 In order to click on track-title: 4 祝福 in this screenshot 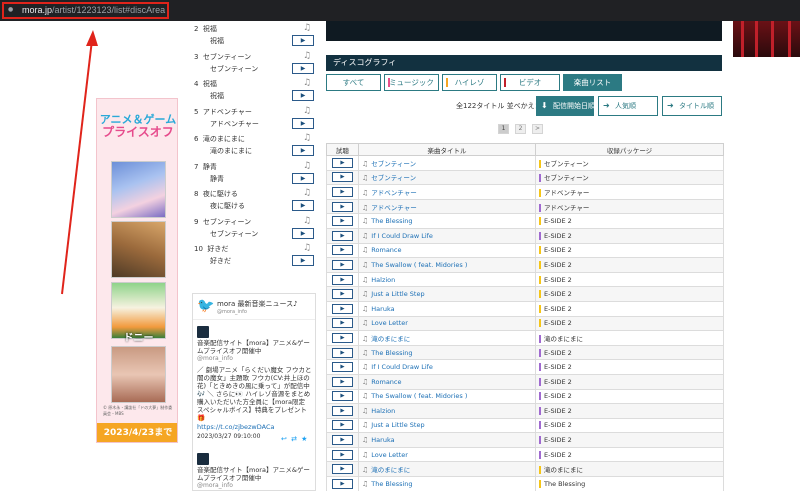, I will do `click(205, 84)`.